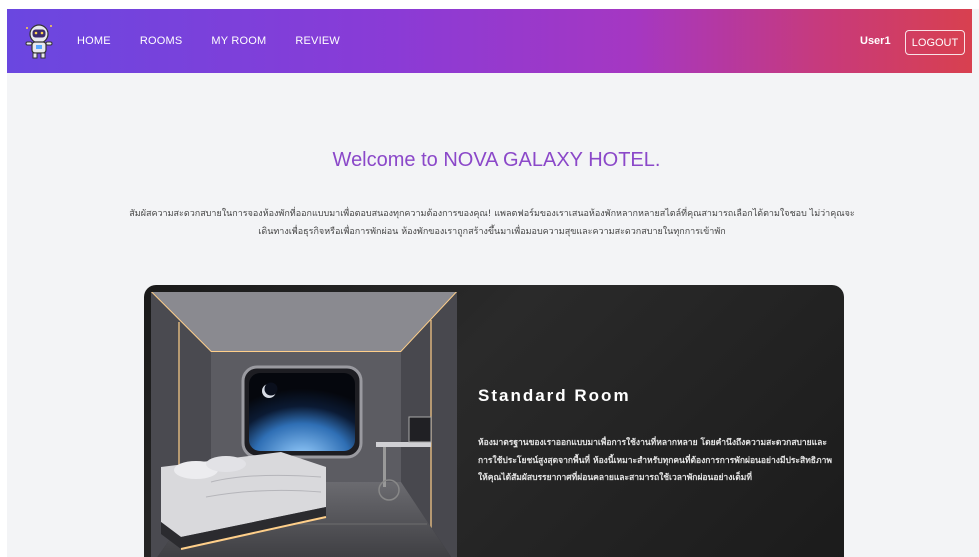  Describe the element at coordinates (161, 41) in the screenshot. I see `nav-item-rooms: ROOMS` at that location.